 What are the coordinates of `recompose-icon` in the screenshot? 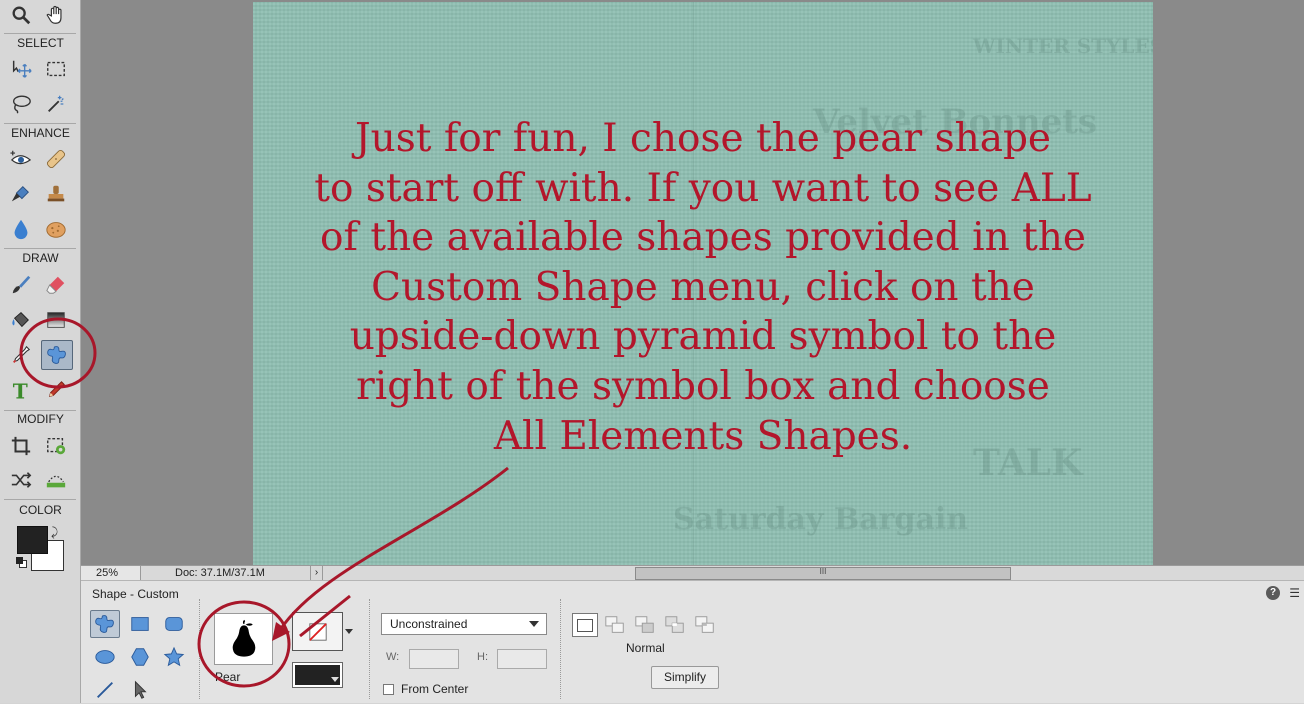 It's located at (56, 446).